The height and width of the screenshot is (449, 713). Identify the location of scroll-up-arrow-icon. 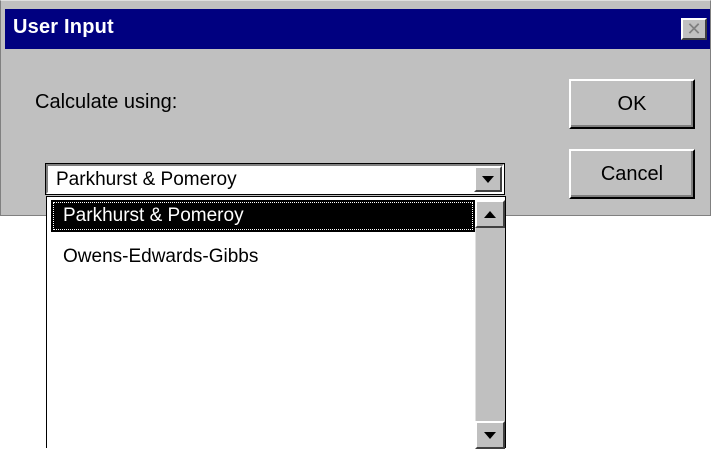
(490, 214).